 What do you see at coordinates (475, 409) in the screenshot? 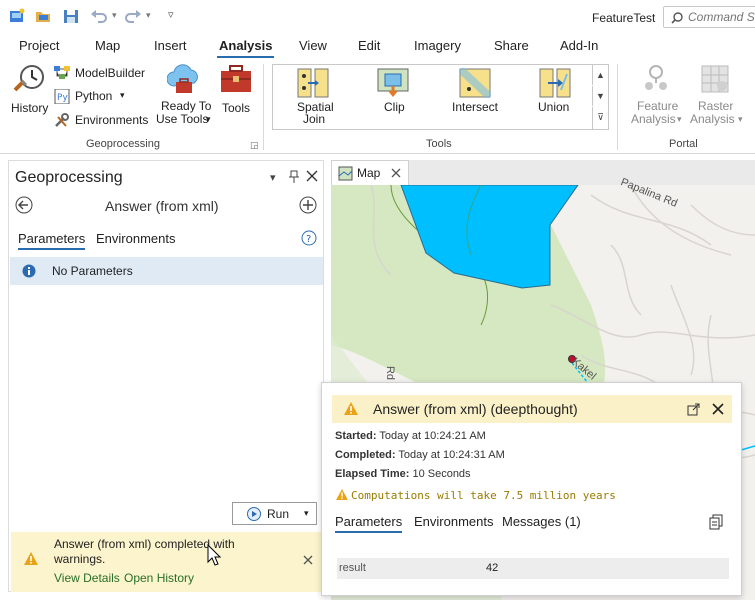
I see `popup-title: Answer (from xml) (deepthought)` at bounding box center [475, 409].